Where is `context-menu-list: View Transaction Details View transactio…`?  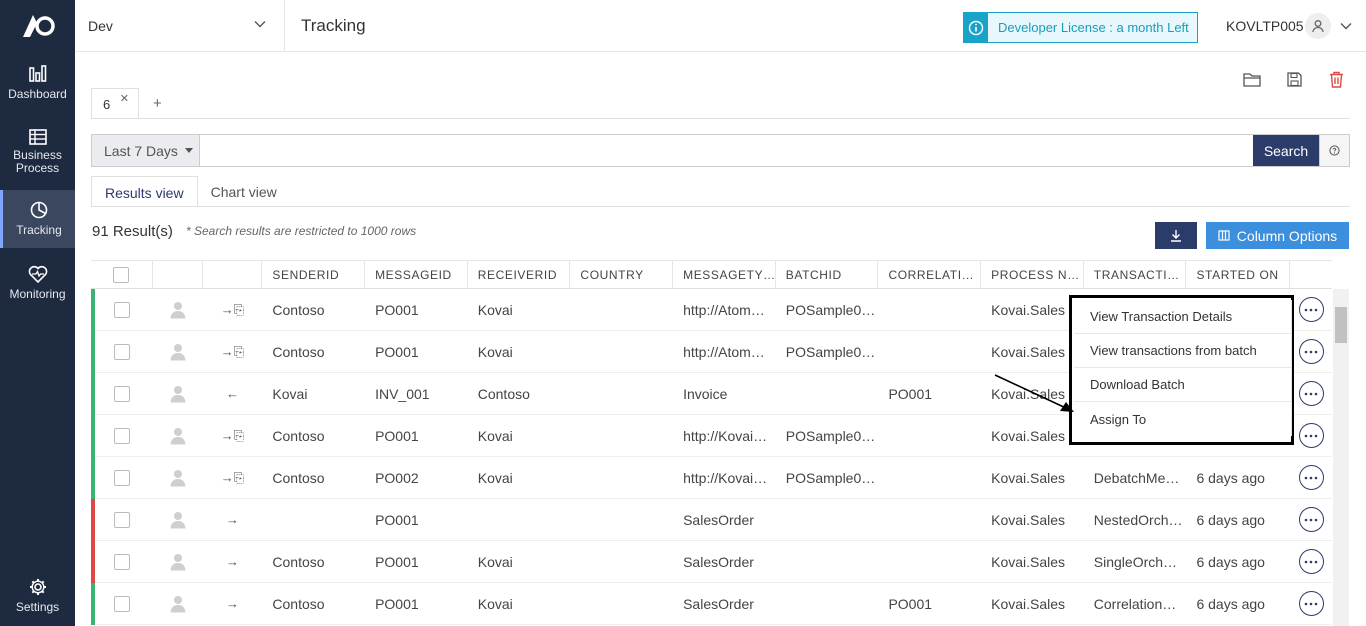 context-menu-list: View Transaction Details View transactio… is located at coordinates (1183, 368).